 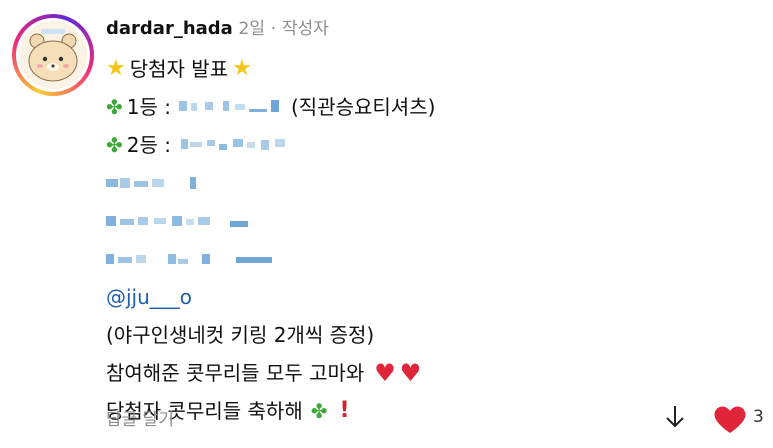 What do you see at coordinates (426, 297) in the screenshot?
I see `mention-line: @jju___o` at bounding box center [426, 297].